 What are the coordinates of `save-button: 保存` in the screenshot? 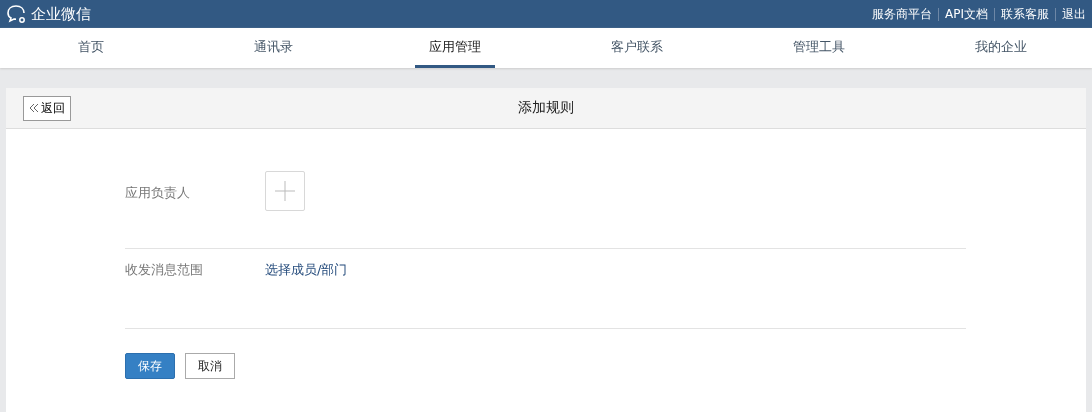 It's located at (150, 366).